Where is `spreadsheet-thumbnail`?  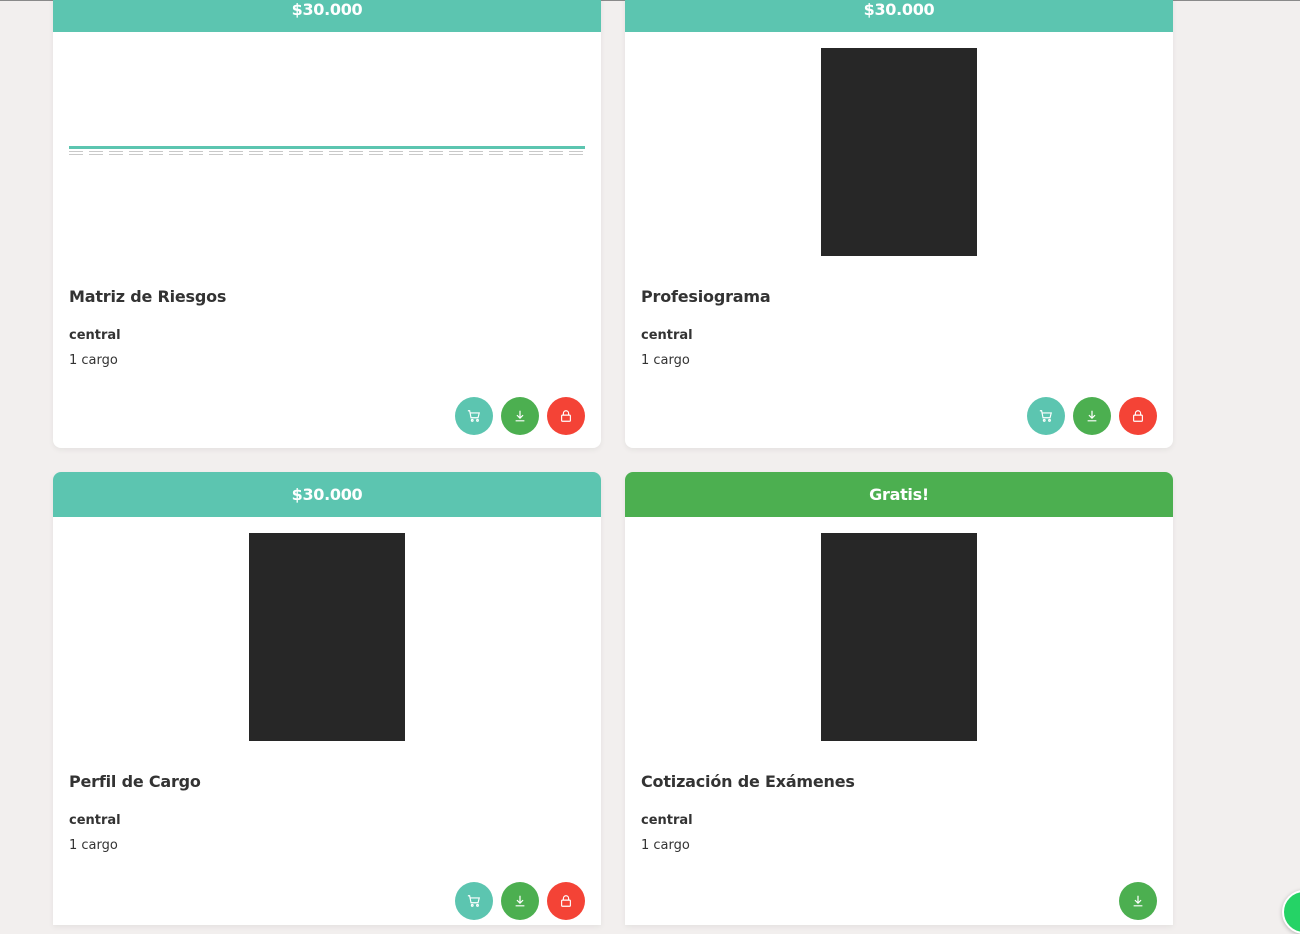
spreadsheet-thumbnail is located at coordinates (327, 152).